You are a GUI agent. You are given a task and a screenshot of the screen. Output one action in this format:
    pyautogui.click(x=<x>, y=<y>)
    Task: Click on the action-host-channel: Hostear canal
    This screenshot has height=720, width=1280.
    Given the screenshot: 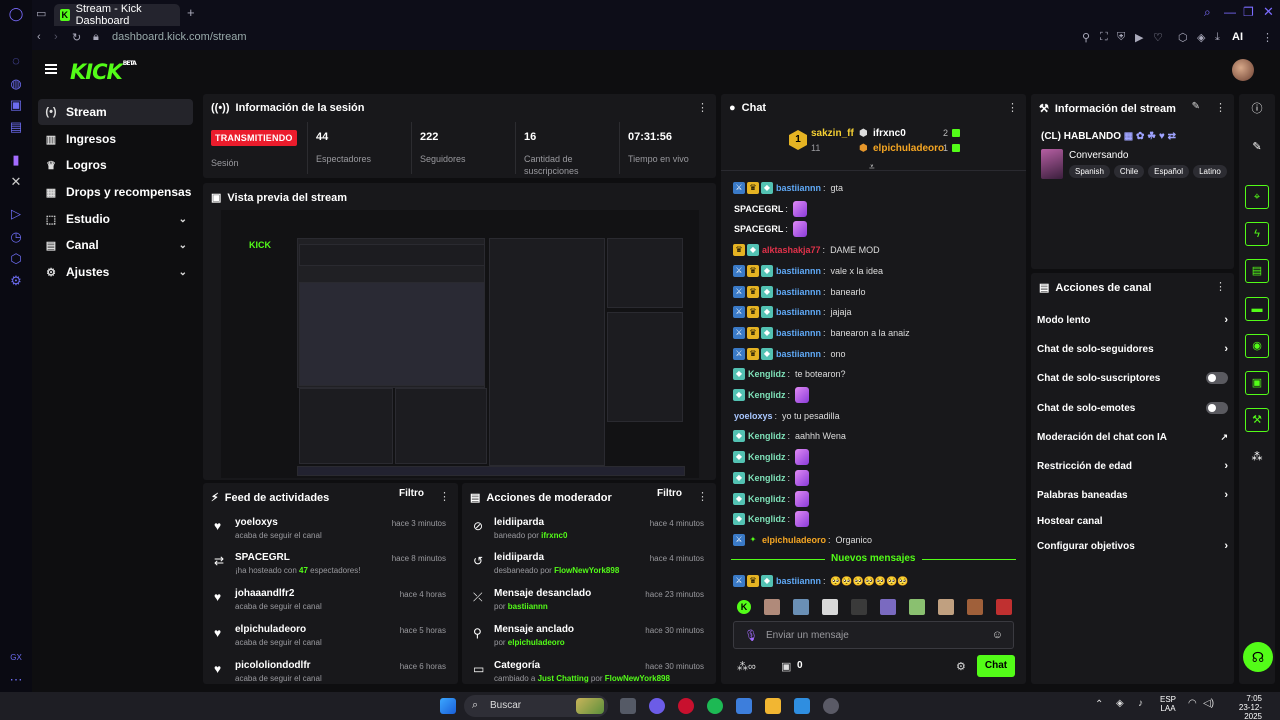 What is the action you would take?
    pyautogui.click(x=1132, y=521)
    